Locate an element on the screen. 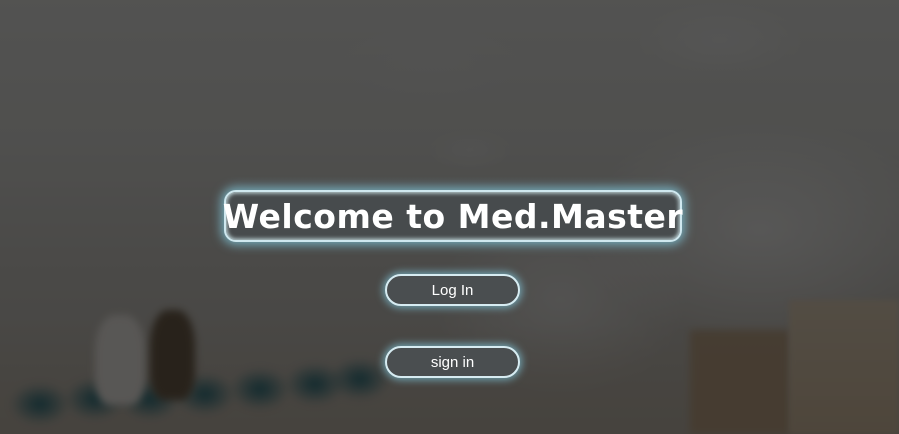 This screenshot has height=434, width=899. login-button: Log In is located at coordinates (452, 290).